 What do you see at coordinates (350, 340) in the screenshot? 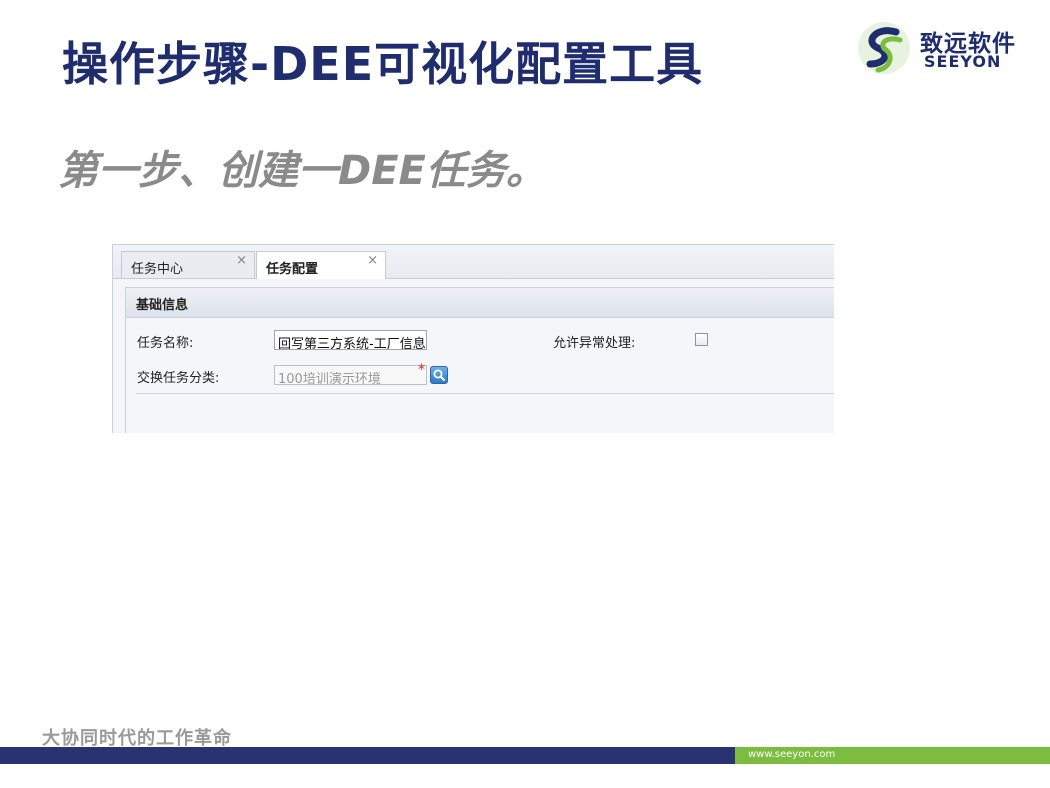
I see `task-name-input: 回写第三方系统-工厂信息` at bounding box center [350, 340].